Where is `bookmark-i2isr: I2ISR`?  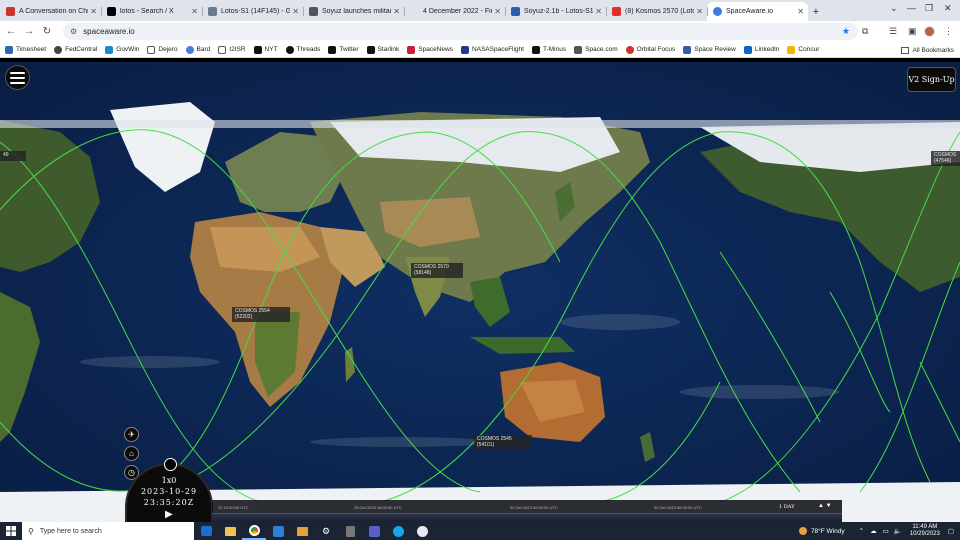
bookmark-i2isr: I2ISR is located at coordinates (232, 49).